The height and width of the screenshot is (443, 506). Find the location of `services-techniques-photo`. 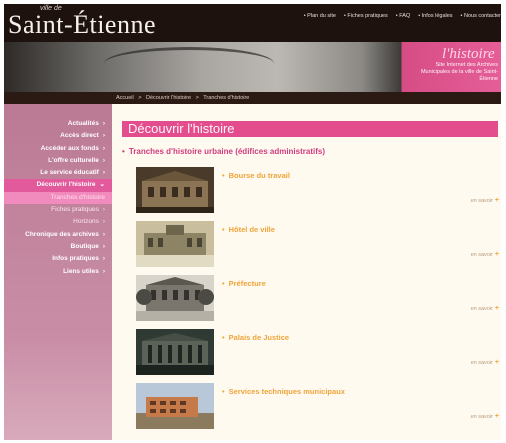

services-techniques-photo is located at coordinates (175, 406).